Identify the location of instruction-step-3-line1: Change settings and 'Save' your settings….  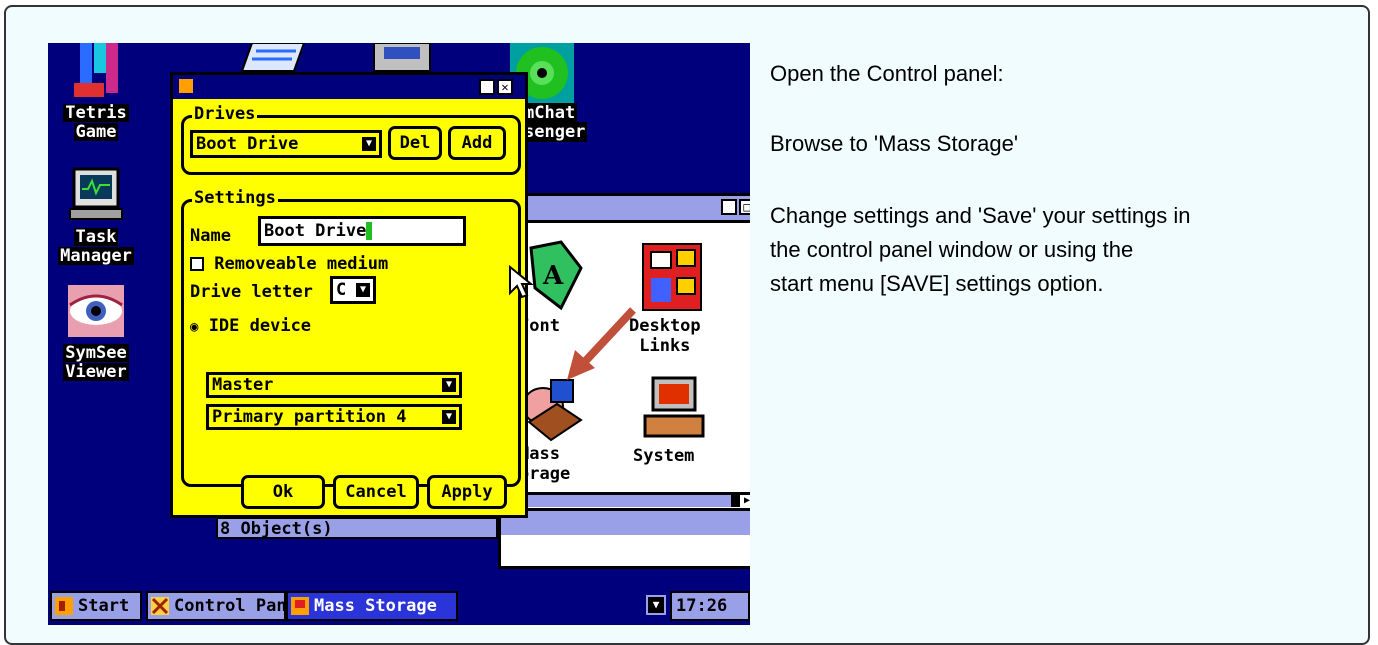
(980, 215).